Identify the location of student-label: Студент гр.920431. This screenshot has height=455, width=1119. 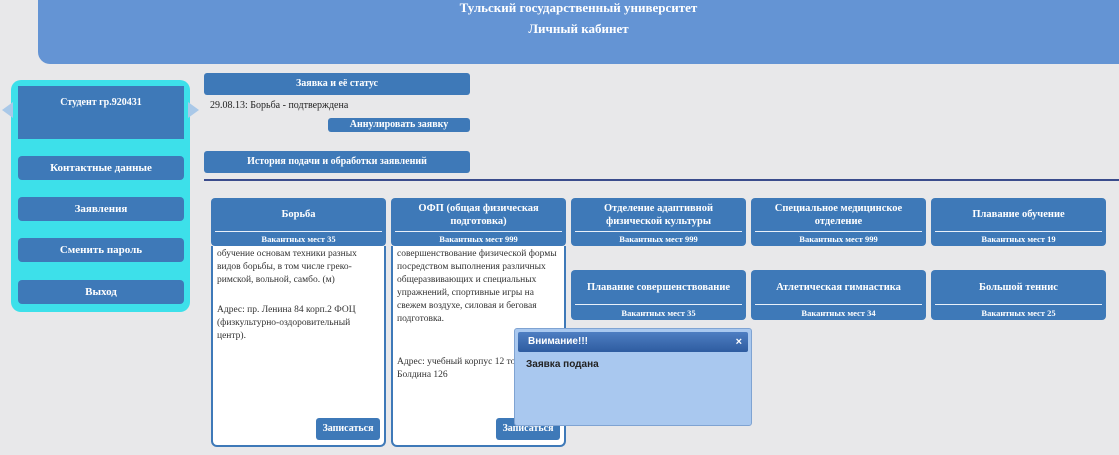
(101, 102).